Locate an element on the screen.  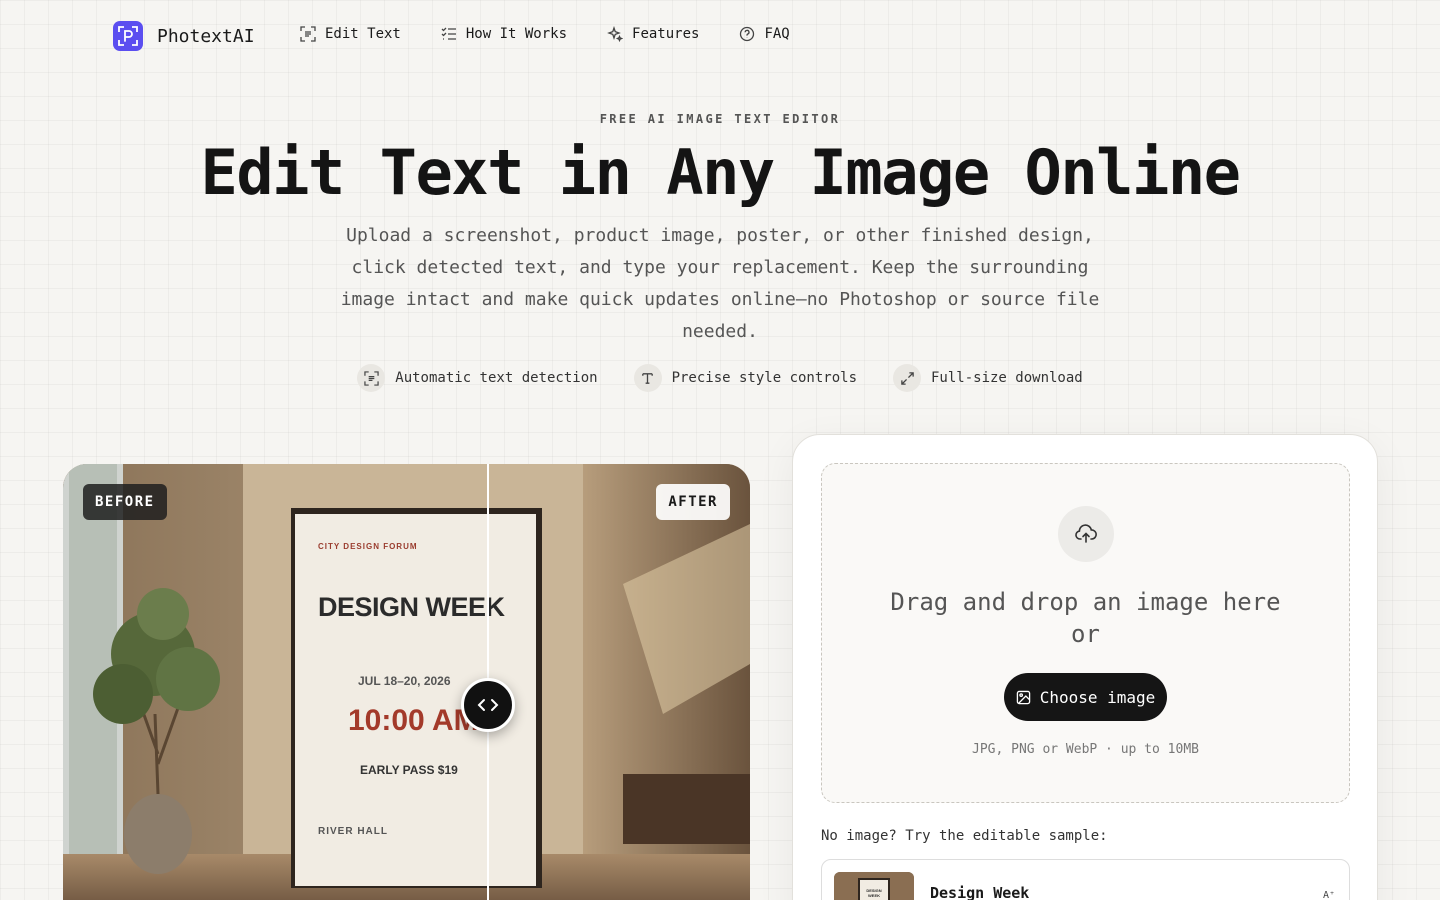
list-check-icon is located at coordinates (448, 33).